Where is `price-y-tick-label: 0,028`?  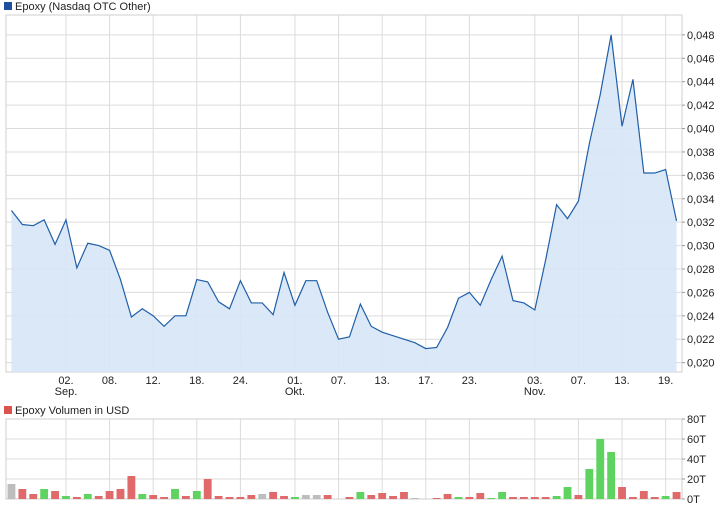 price-y-tick-label: 0,028 is located at coordinates (701, 270).